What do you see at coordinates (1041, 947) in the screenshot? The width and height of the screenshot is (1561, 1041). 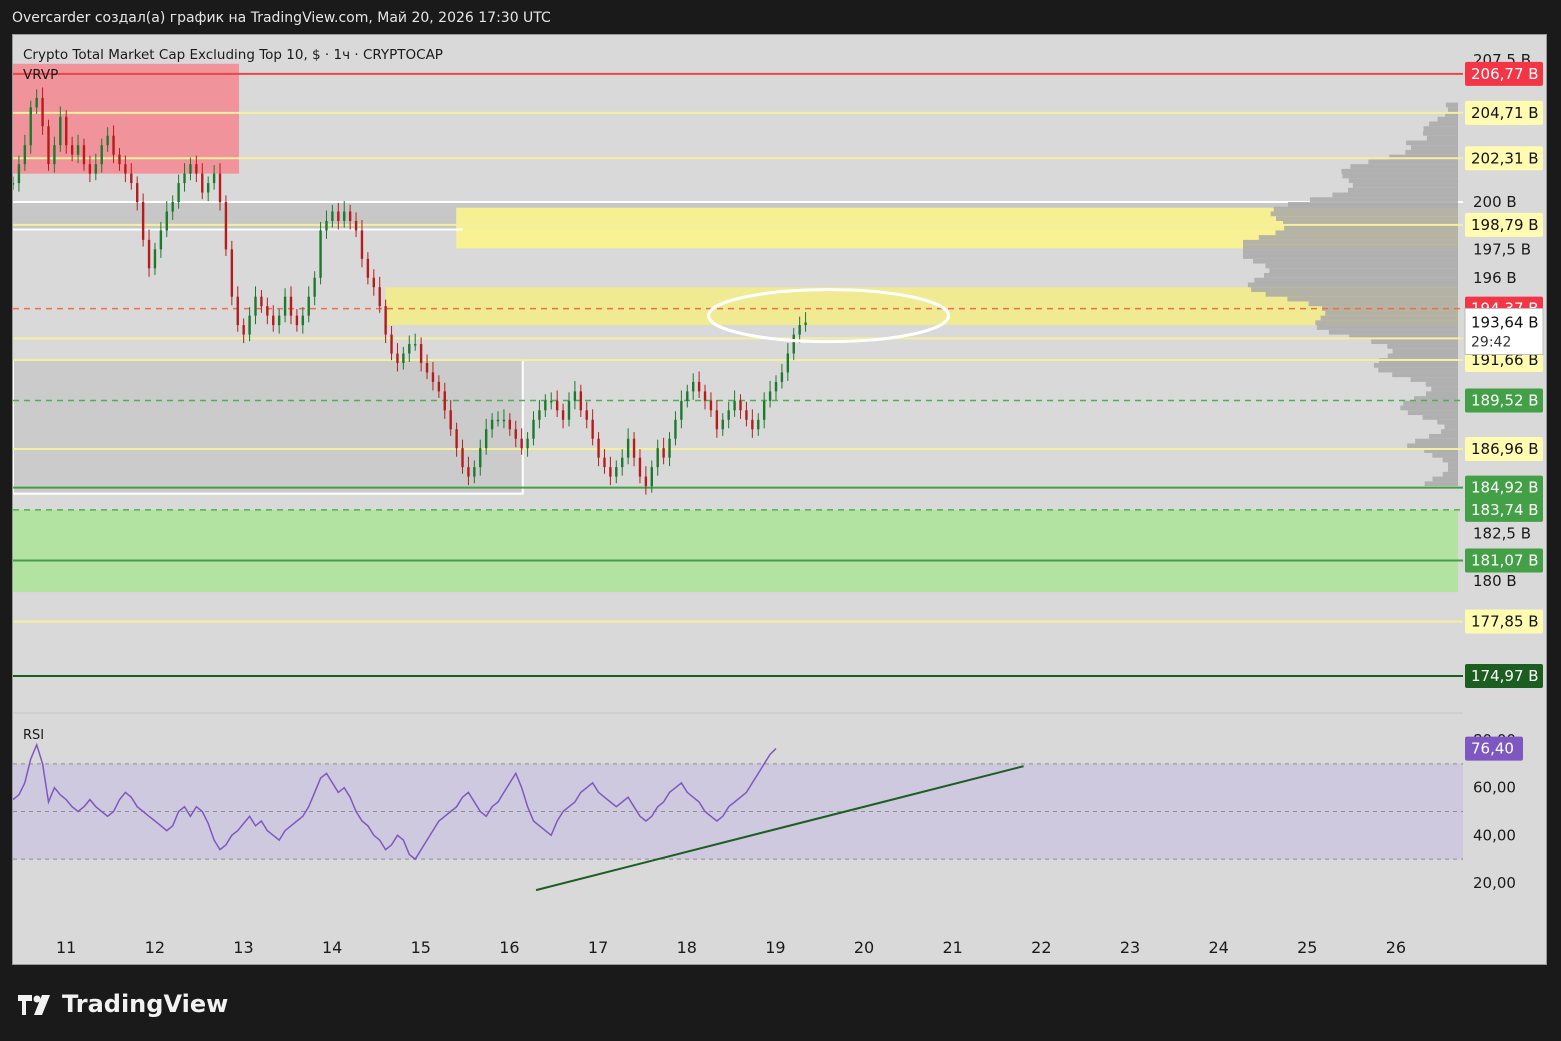 I see `time-tick-label: 22` at bounding box center [1041, 947].